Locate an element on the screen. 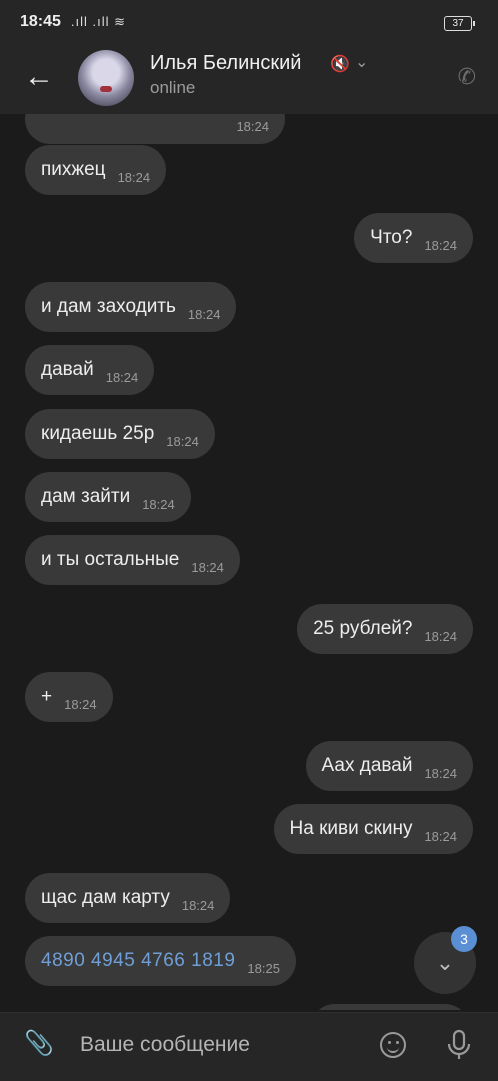  message-text: 25 рублей? is located at coordinates (363, 628).